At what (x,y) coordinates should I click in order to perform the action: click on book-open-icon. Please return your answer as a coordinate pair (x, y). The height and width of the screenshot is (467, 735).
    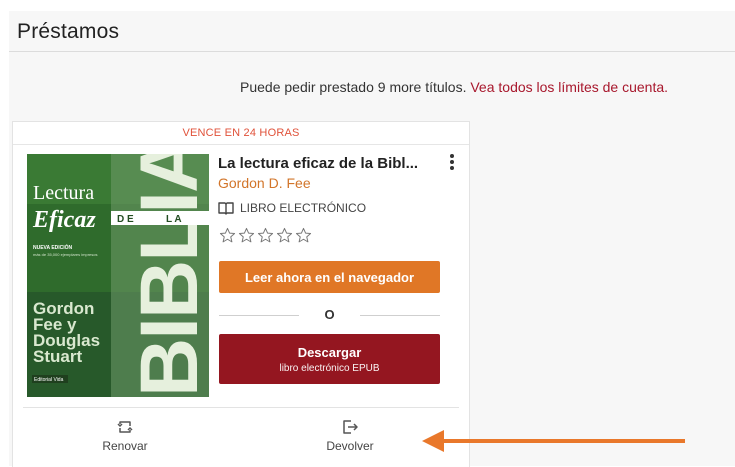
    Looking at the image, I should click on (226, 208).